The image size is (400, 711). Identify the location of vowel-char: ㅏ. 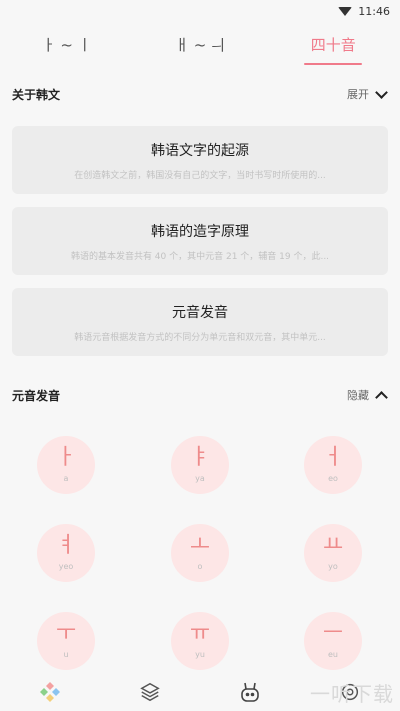
(66, 457).